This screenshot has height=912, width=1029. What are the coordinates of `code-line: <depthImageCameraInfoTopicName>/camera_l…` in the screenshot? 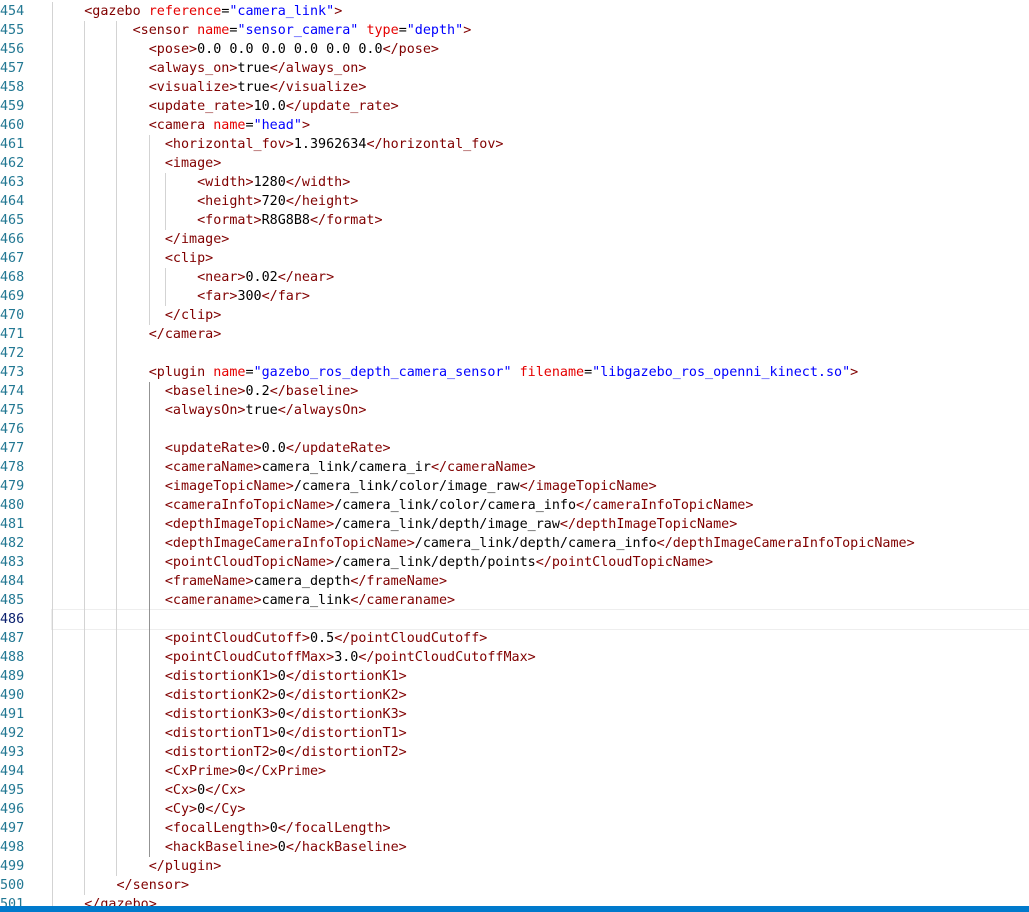 It's located at (540, 543).